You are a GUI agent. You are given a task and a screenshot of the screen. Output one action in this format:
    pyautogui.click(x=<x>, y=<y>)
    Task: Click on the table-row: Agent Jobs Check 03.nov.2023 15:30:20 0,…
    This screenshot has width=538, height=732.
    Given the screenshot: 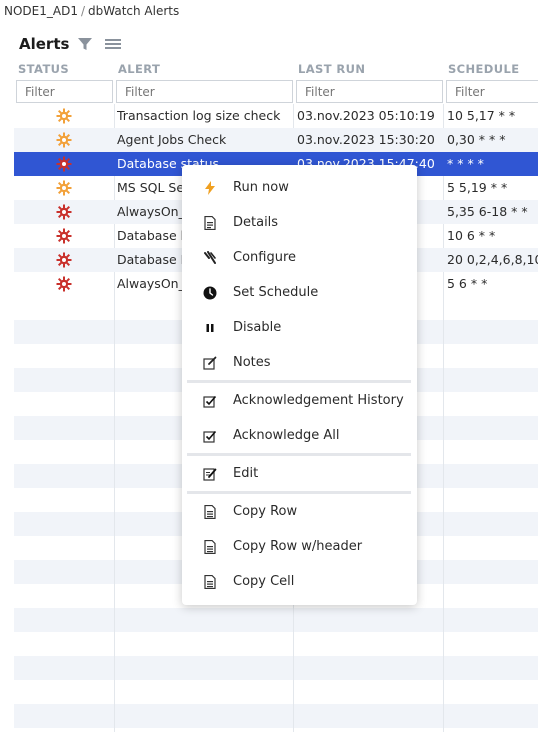 What is the action you would take?
    pyautogui.click(x=276, y=140)
    